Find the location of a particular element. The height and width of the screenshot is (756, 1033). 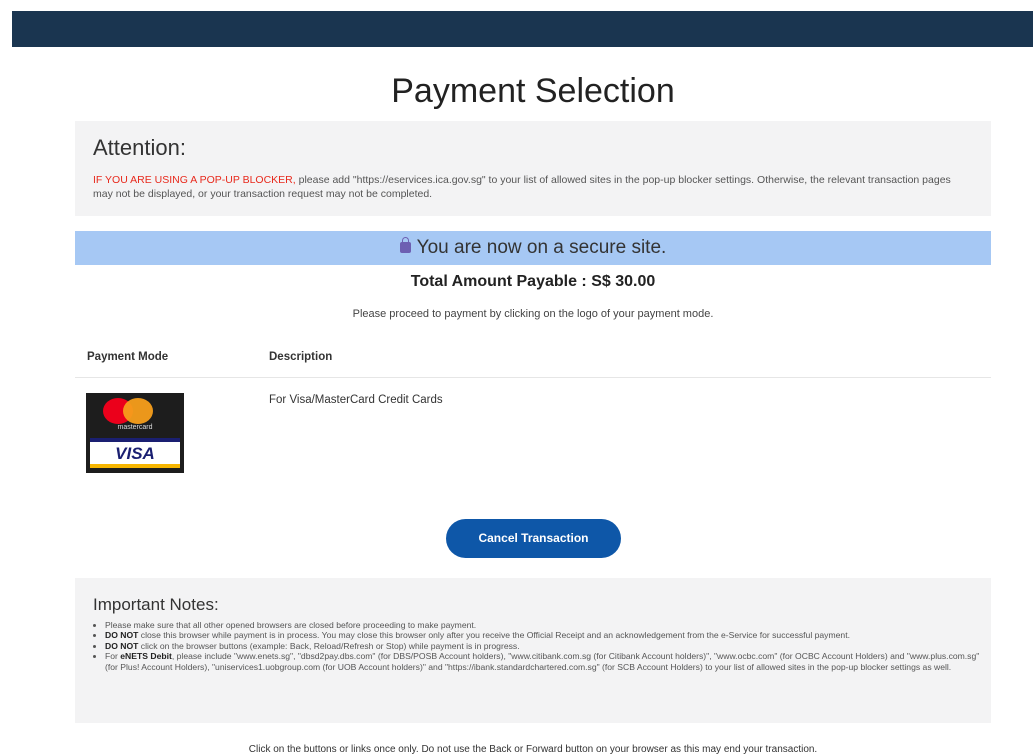

visa-logo: VISA is located at coordinates (135, 453).